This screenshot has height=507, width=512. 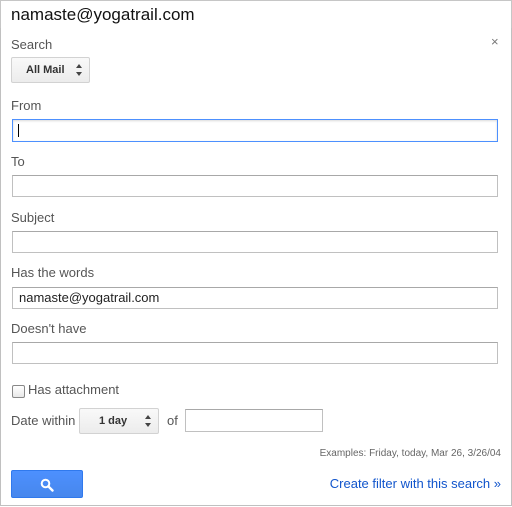 What do you see at coordinates (18, 161) in the screenshot?
I see `to-label: To` at bounding box center [18, 161].